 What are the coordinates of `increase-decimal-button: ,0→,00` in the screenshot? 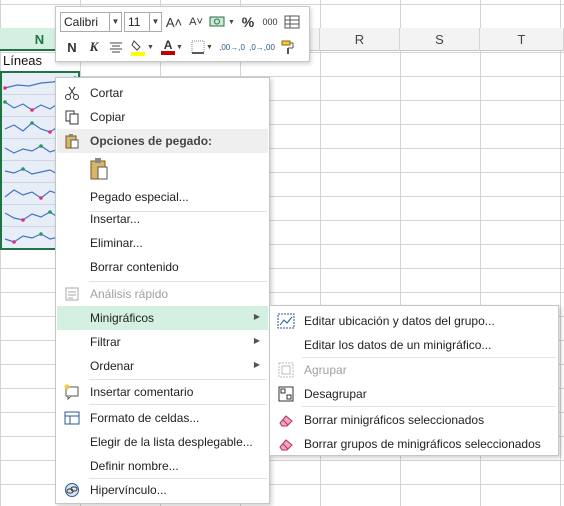 It's located at (262, 47).